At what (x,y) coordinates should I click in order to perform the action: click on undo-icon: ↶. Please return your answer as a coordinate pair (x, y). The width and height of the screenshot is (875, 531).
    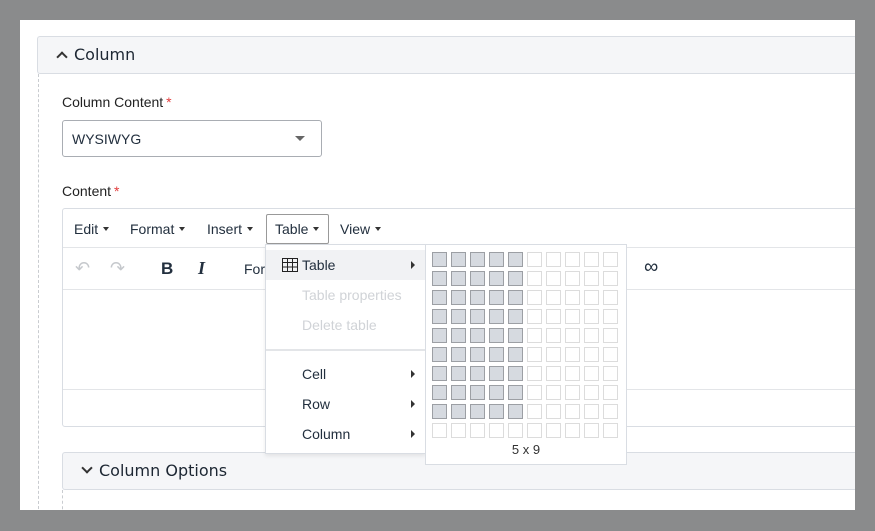
    Looking at the image, I should click on (82, 268).